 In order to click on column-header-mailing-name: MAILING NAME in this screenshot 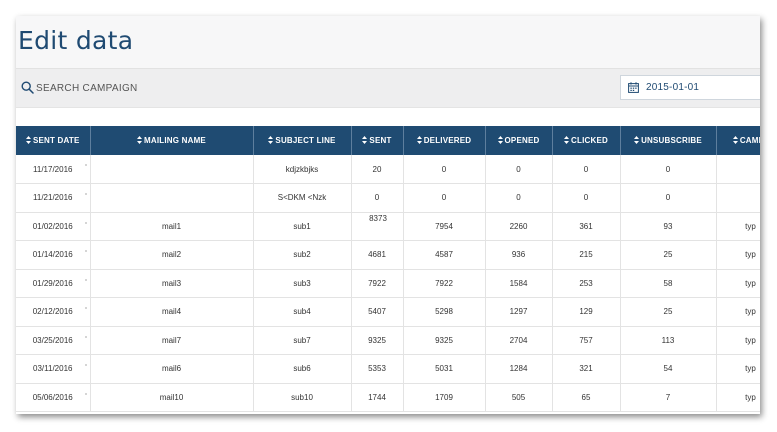, I will do `click(172, 140)`.